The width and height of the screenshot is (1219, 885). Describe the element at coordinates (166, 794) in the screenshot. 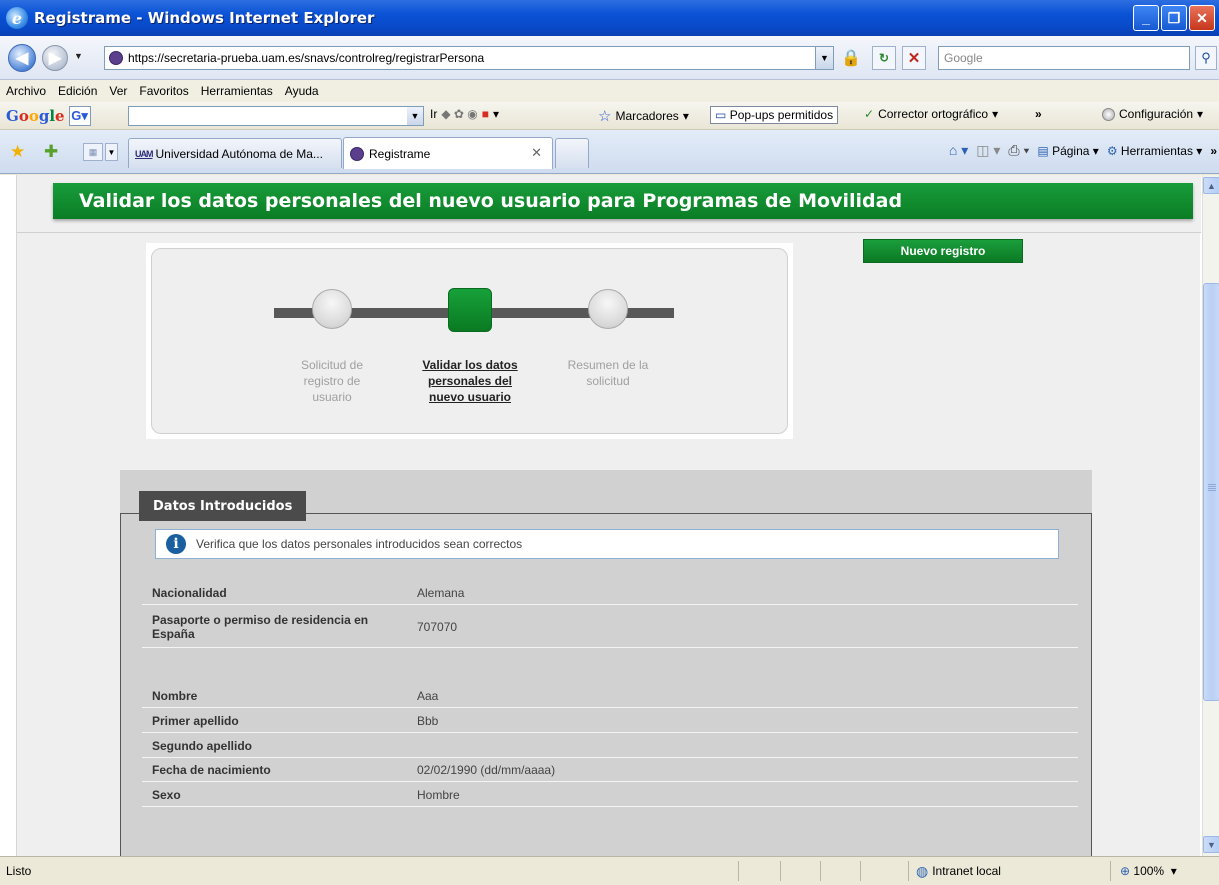

I see `field-label: Sexo` at that location.